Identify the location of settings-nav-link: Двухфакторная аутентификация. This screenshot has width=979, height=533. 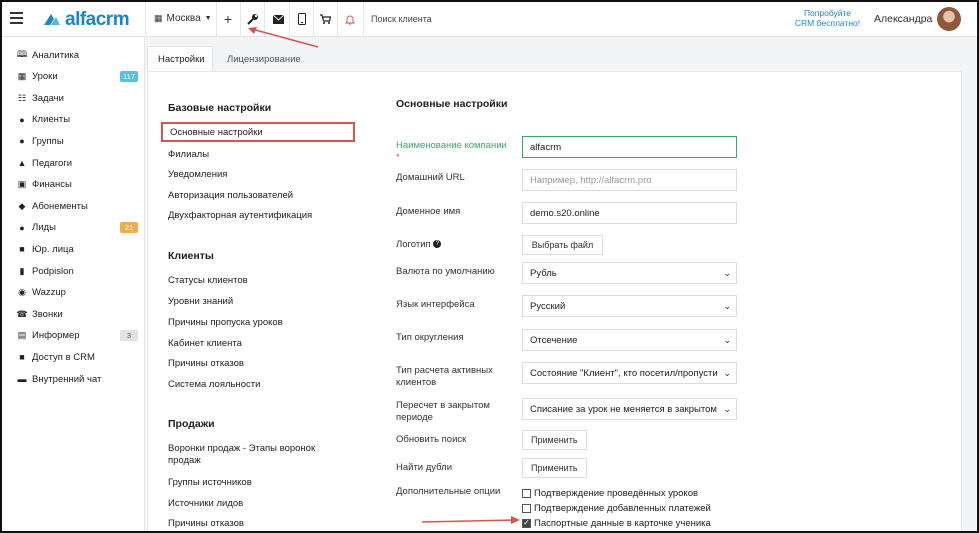
(253, 216).